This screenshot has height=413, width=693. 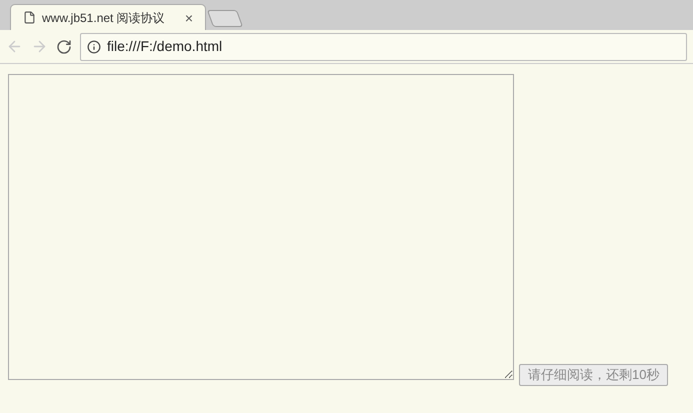 I want to click on close-button: ×, so click(x=188, y=17).